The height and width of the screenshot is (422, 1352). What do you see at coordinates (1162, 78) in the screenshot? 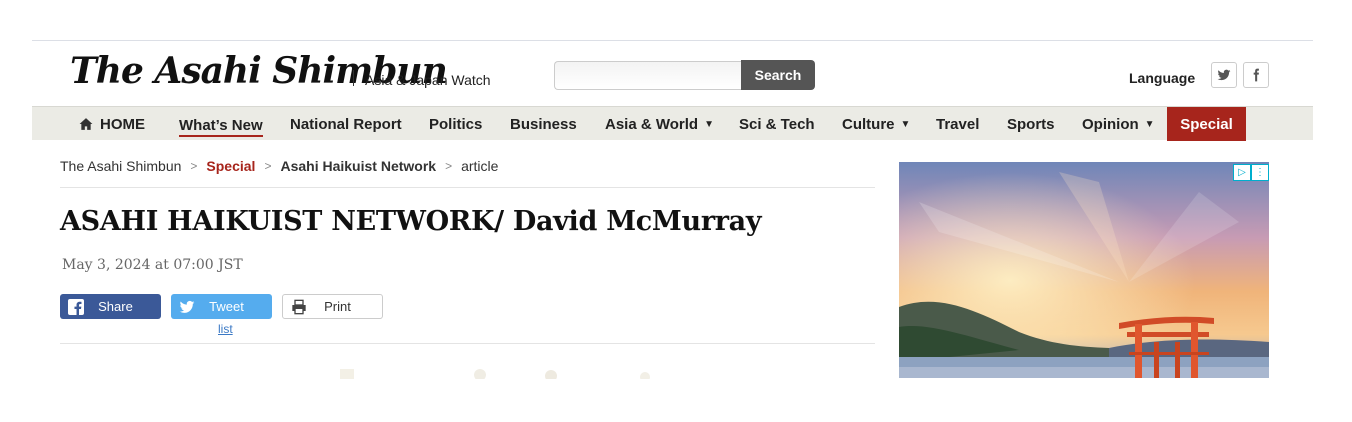
I see `language-selector: Language` at bounding box center [1162, 78].